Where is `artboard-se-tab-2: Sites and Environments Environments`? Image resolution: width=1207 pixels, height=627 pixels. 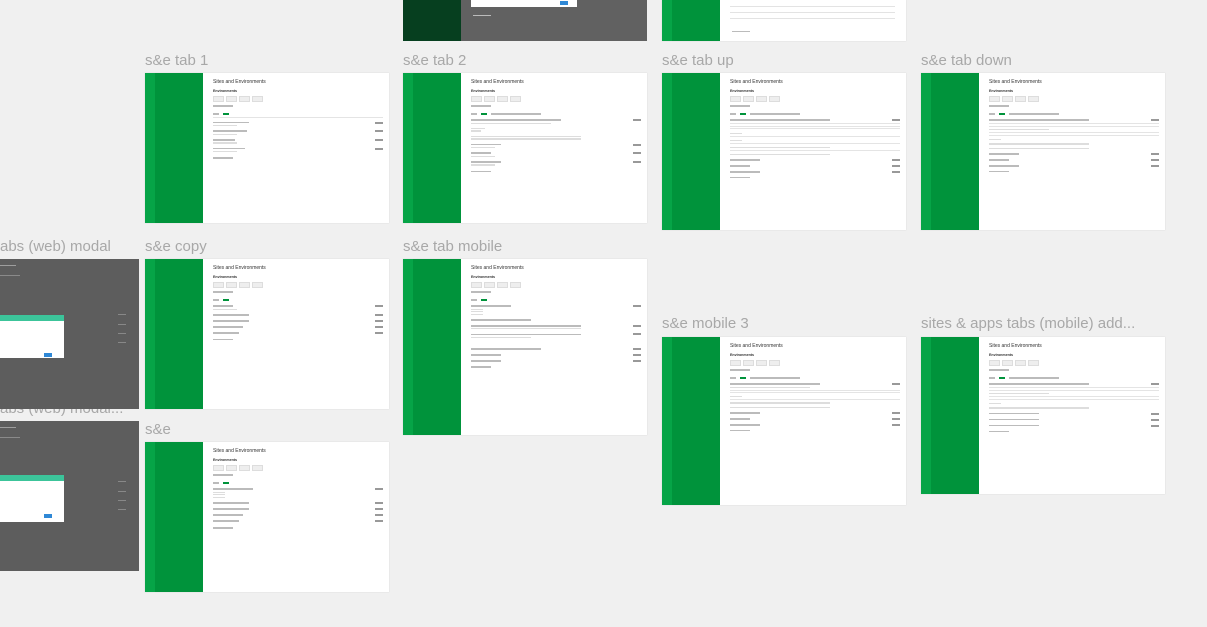 artboard-se-tab-2: Sites and Environments Environments is located at coordinates (525, 148).